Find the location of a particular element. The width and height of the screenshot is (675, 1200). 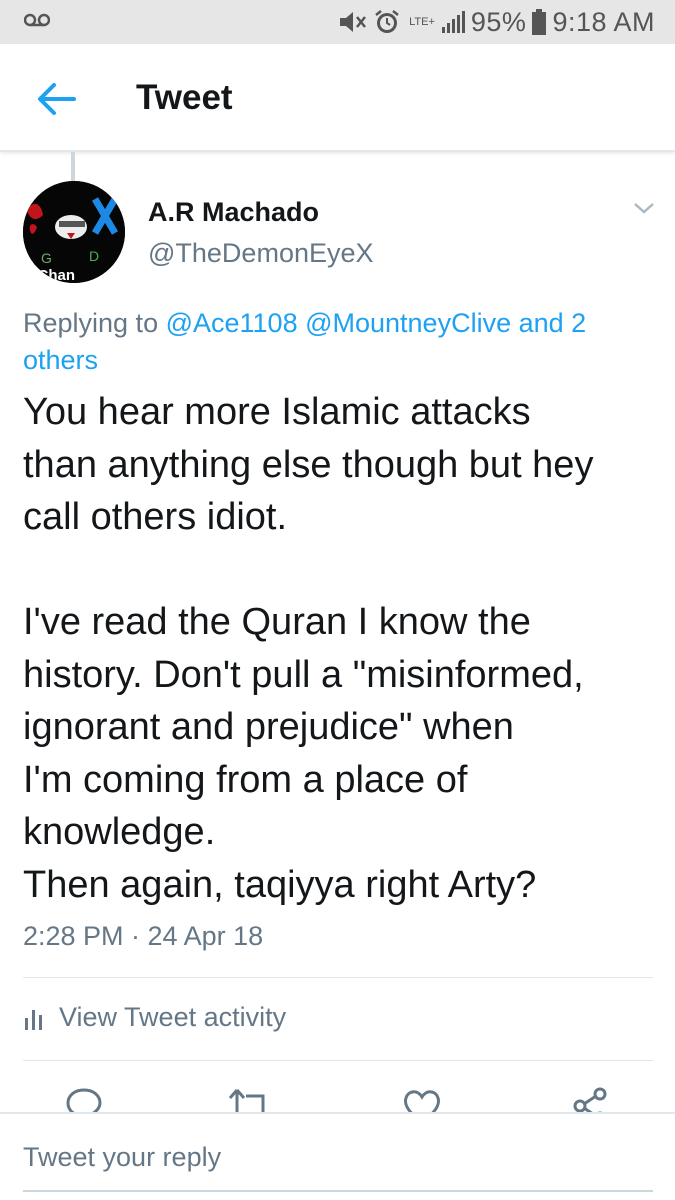

avatar-letter-g: G is located at coordinates (46, 258).